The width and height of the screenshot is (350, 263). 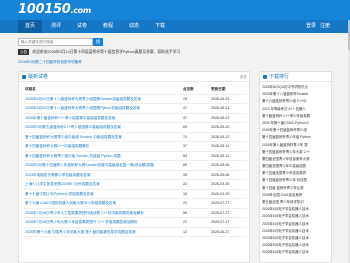 What do you see at coordinates (297, 109) in the screenshot?
I see `list-item: 2023 年等级考试 AI + 机器人` at bounding box center [297, 109].